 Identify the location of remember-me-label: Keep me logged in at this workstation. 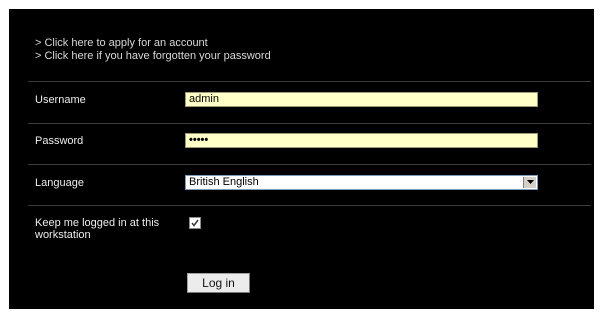
(97, 229).